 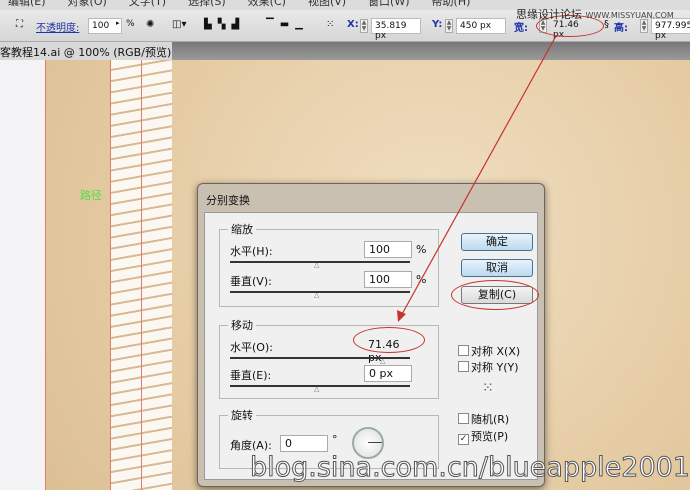 What do you see at coordinates (477, 178) in the screenshot?
I see `annotation-arrow` at bounding box center [477, 178].